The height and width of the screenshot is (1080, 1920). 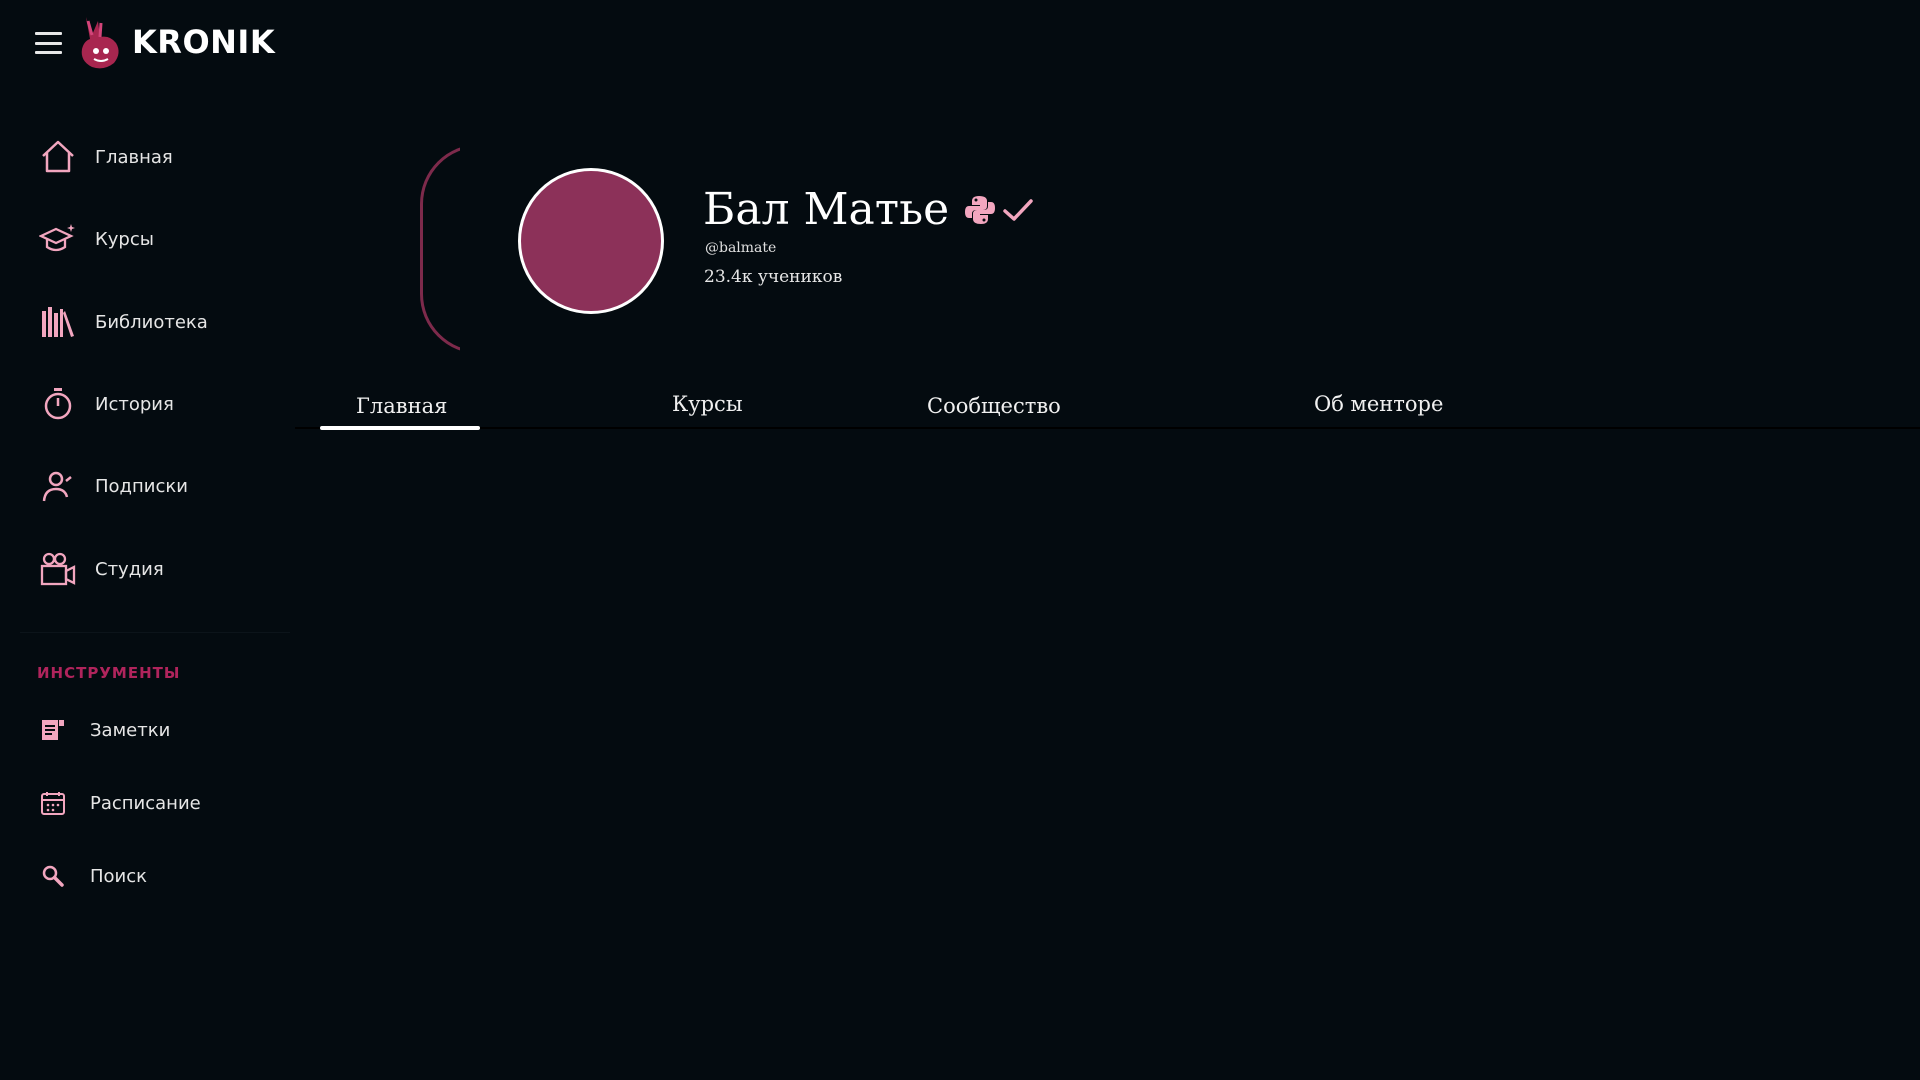 What do you see at coordinates (58, 322) in the screenshot?
I see `library-icon` at bounding box center [58, 322].